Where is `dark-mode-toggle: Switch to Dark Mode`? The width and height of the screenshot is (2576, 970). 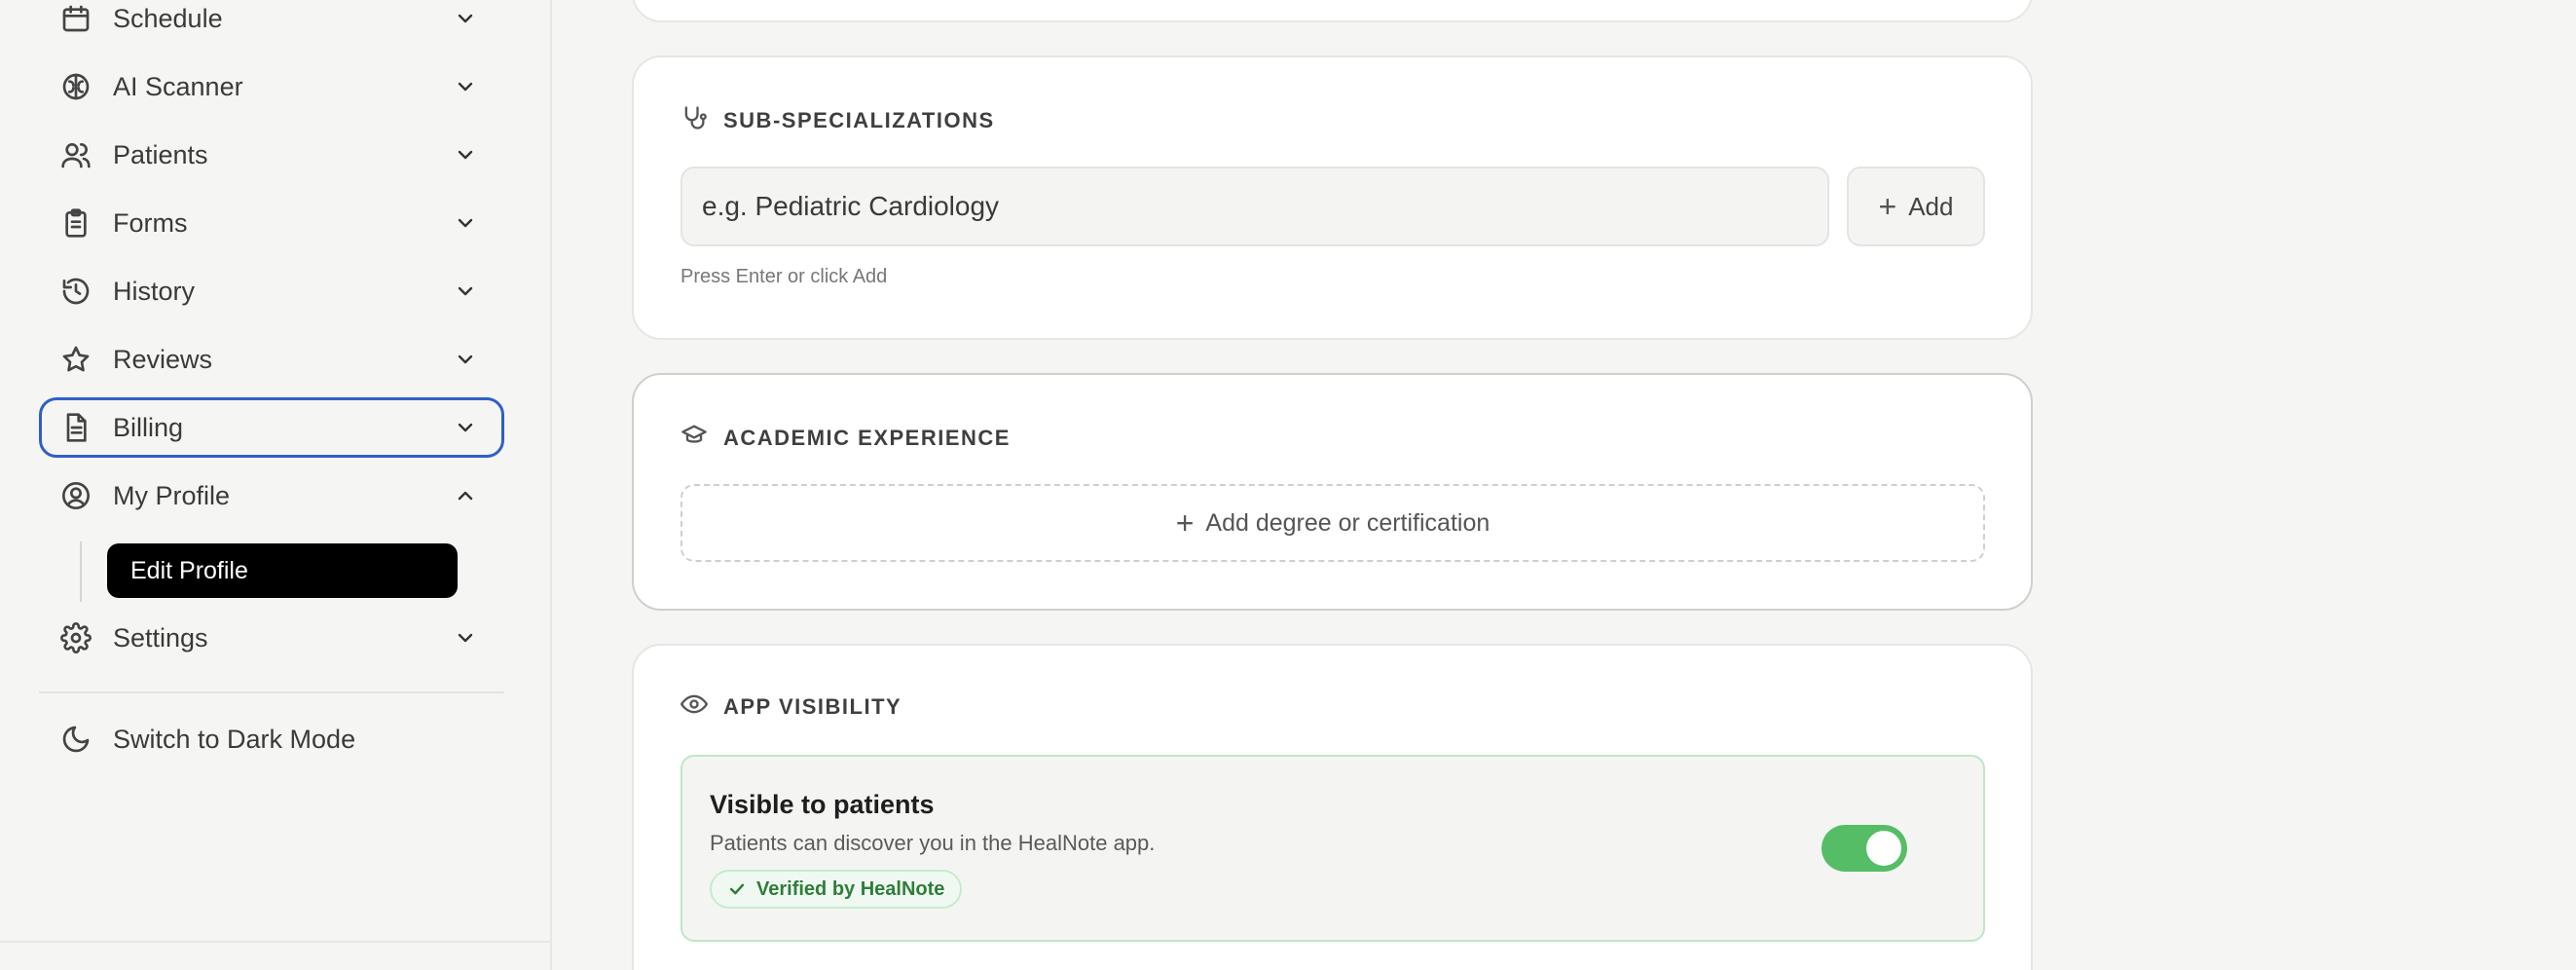
dark-mode-toggle: Switch to Dark Mode is located at coordinates (271, 739).